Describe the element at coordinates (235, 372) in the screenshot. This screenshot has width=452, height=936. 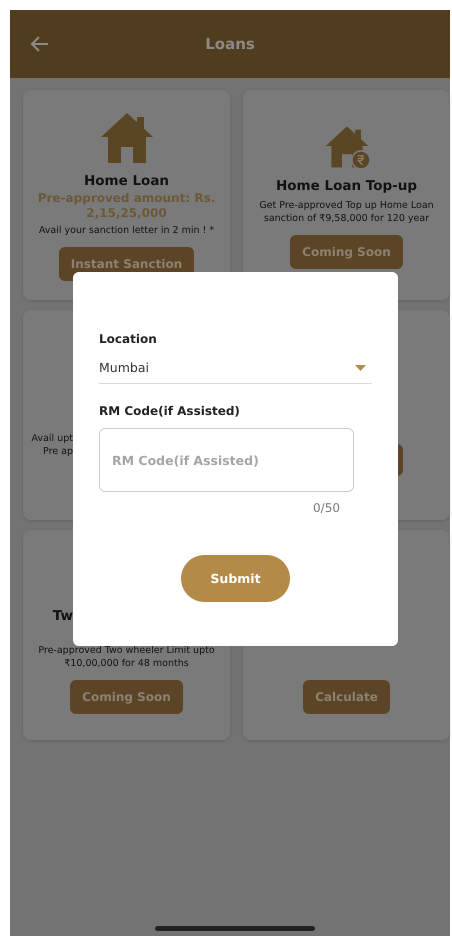
I see `location-dropdown: Mumbai` at that location.